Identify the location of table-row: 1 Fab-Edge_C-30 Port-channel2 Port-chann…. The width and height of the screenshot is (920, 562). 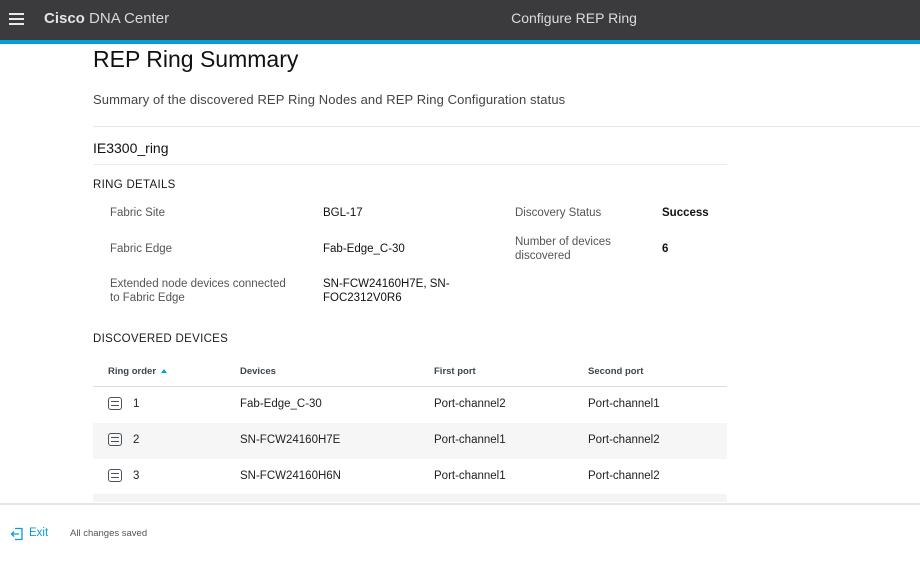
(410, 405).